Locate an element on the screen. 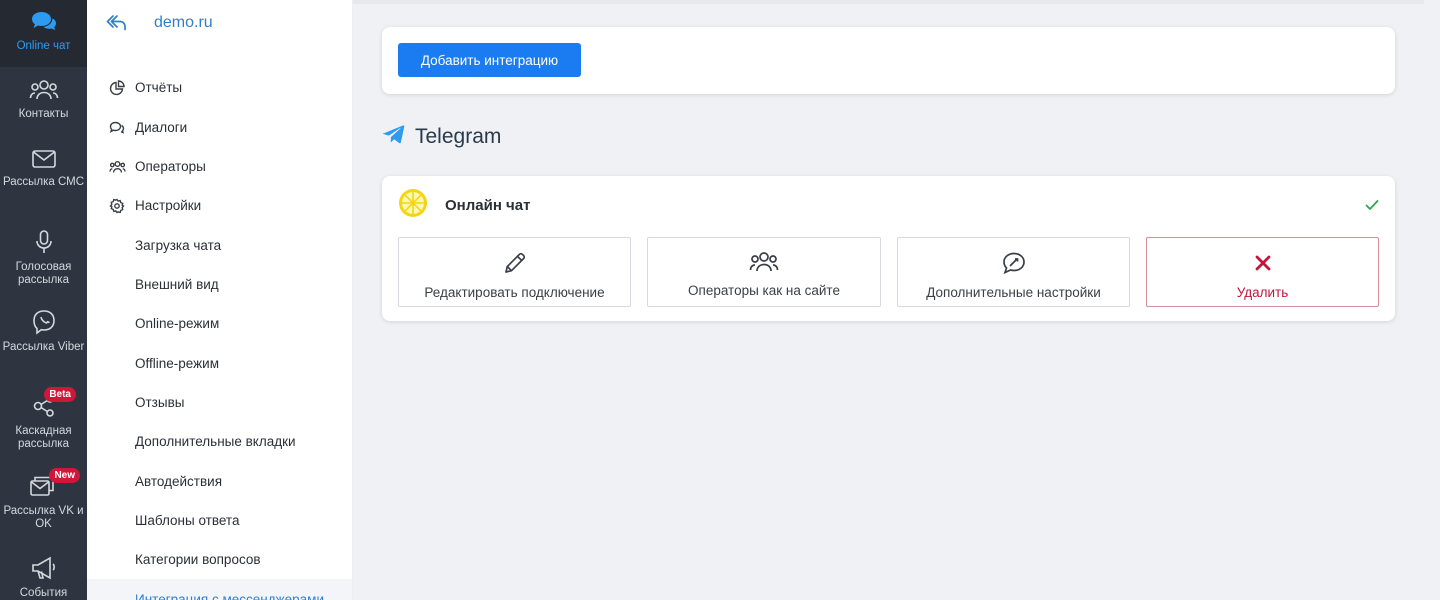 This screenshot has height=600, width=1440. rail-item-label: Голосовая рассылка is located at coordinates (43, 273).